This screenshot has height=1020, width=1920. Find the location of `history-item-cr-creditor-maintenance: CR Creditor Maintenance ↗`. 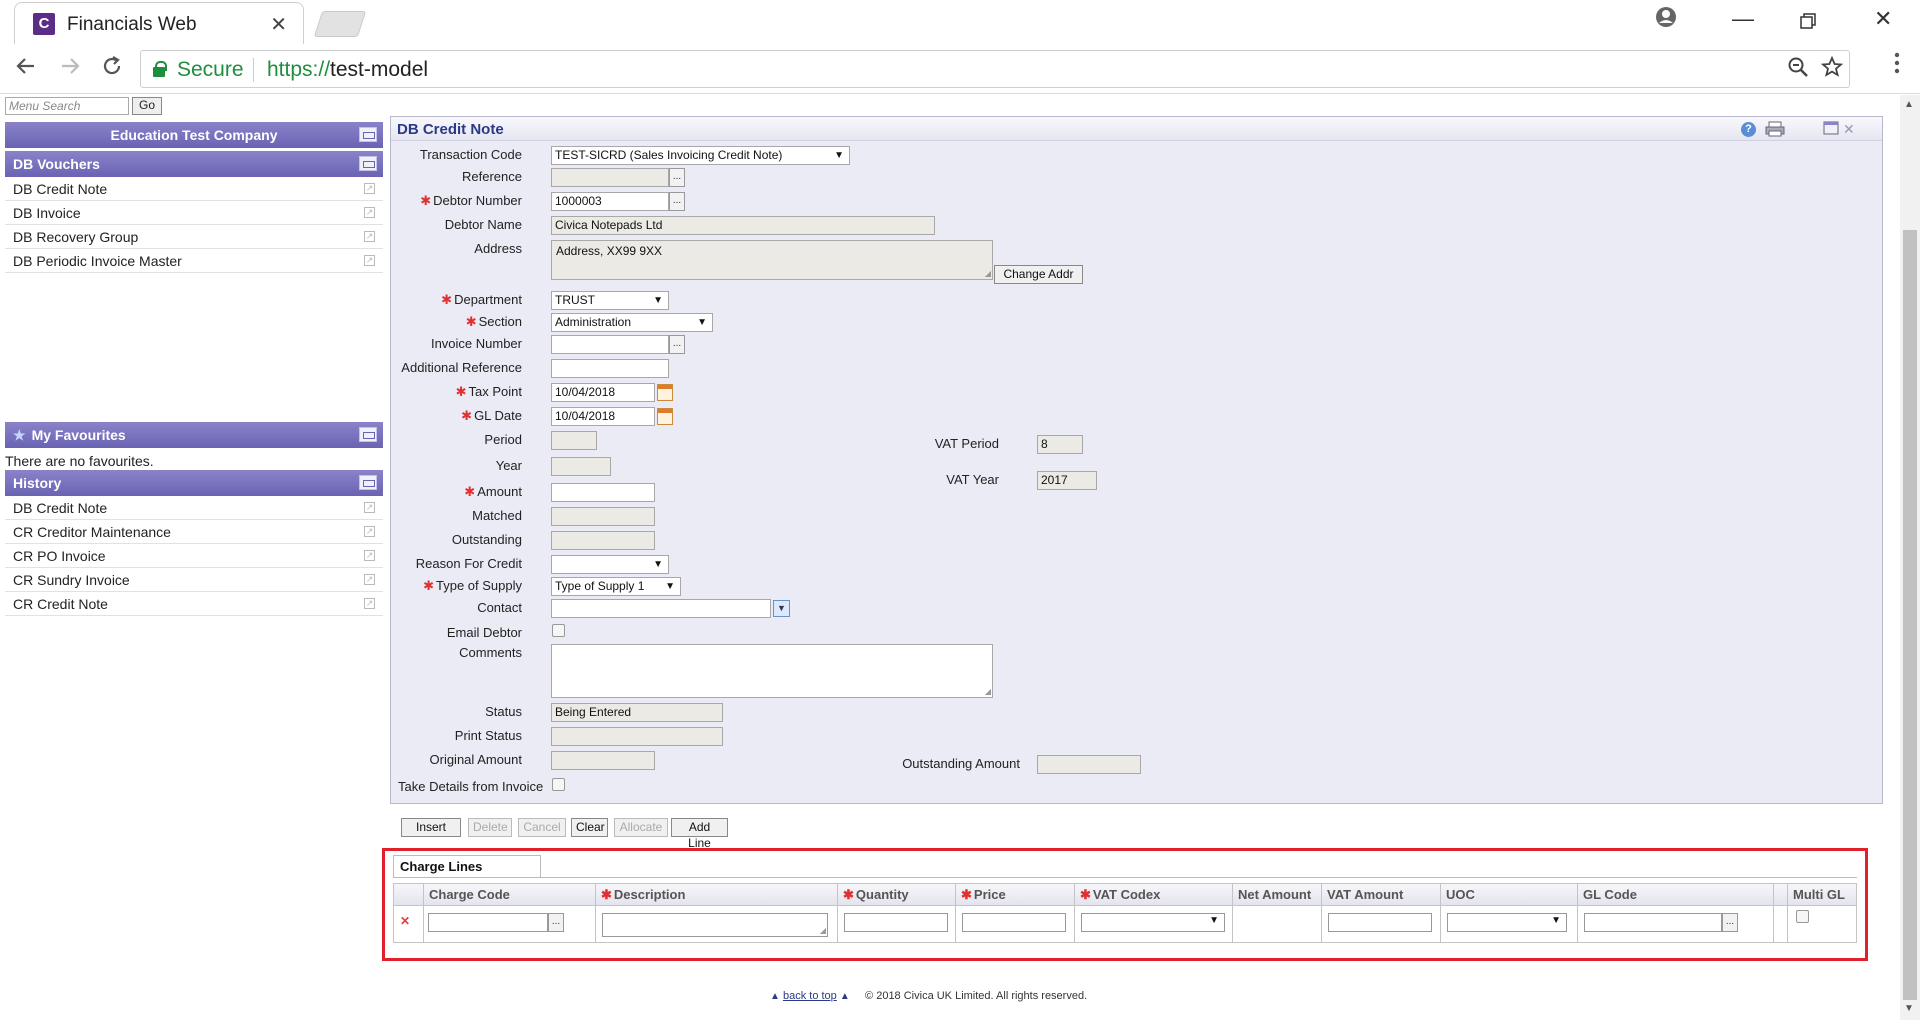

history-item-cr-creditor-maintenance: CR Creditor Maintenance ↗ is located at coordinates (194, 532).